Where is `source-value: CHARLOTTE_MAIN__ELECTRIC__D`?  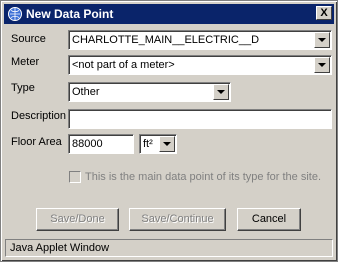 source-value: CHARLOTTE_MAIN__ELECTRIC__D is located at coordinates (166, 40).